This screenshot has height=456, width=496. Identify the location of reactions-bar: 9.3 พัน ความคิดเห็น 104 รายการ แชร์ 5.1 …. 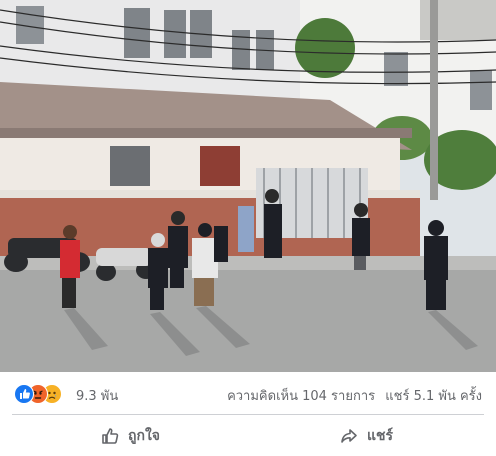
(248, 394).